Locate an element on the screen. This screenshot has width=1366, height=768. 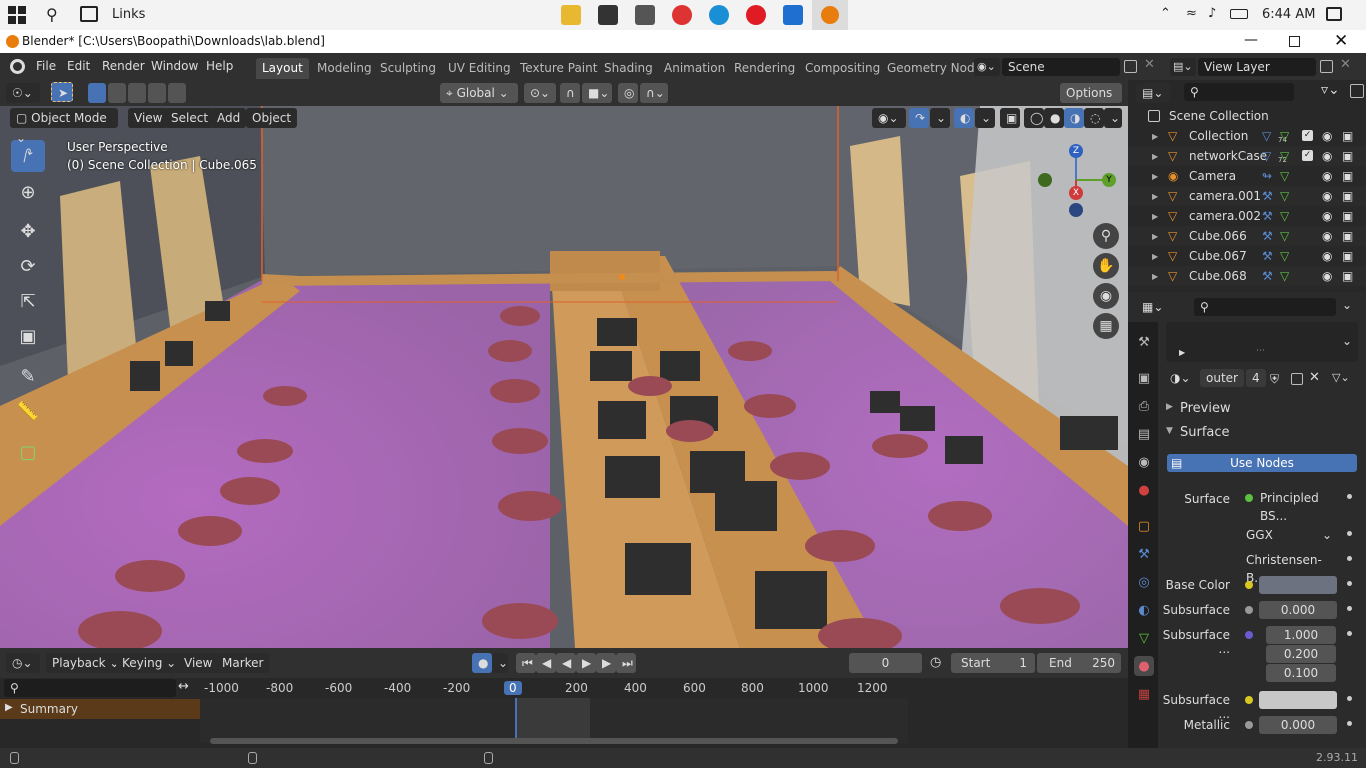
add-cube-tool: ▢ is located at coordinates (28, 452).